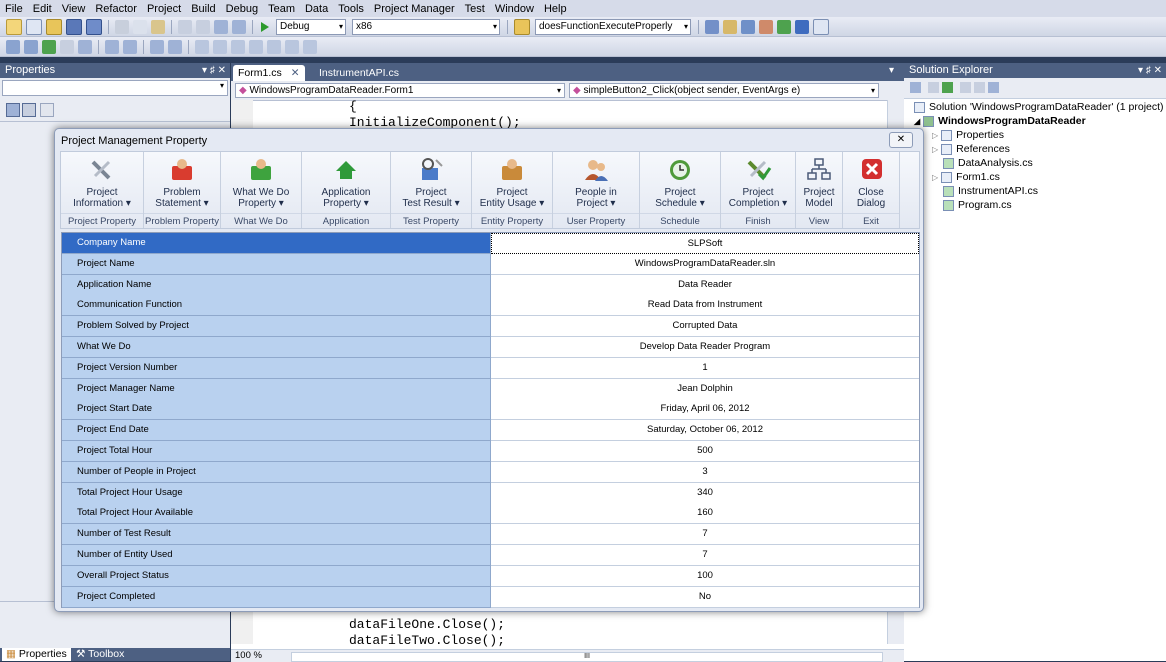  I want to click on ribbon-button: Project Model, so click(819, 182).